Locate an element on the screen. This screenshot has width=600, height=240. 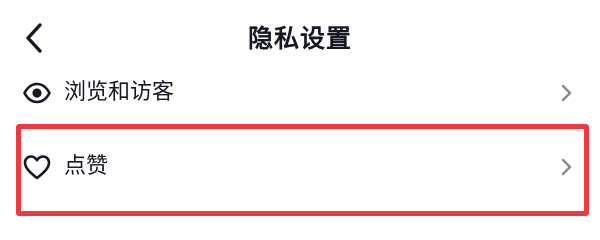
page-title: 隐私设置 is located at coordinates (299, 38).